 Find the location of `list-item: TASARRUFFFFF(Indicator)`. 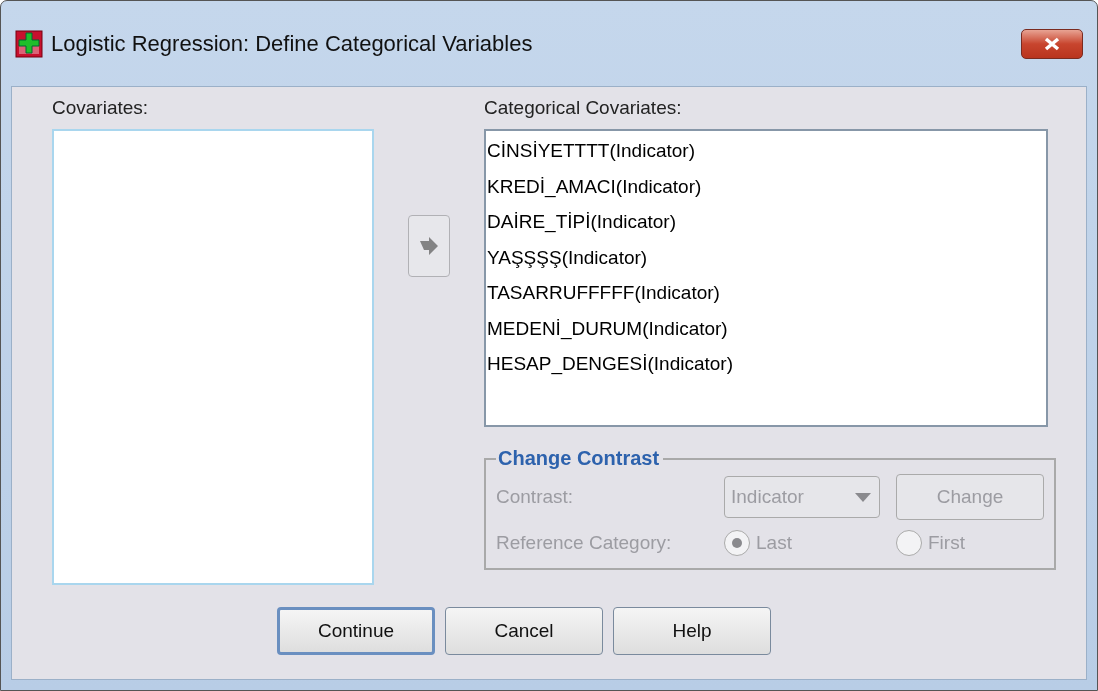

list-item: TASARRUFFFFF(Indicator) is located at coordinates (603, 293).